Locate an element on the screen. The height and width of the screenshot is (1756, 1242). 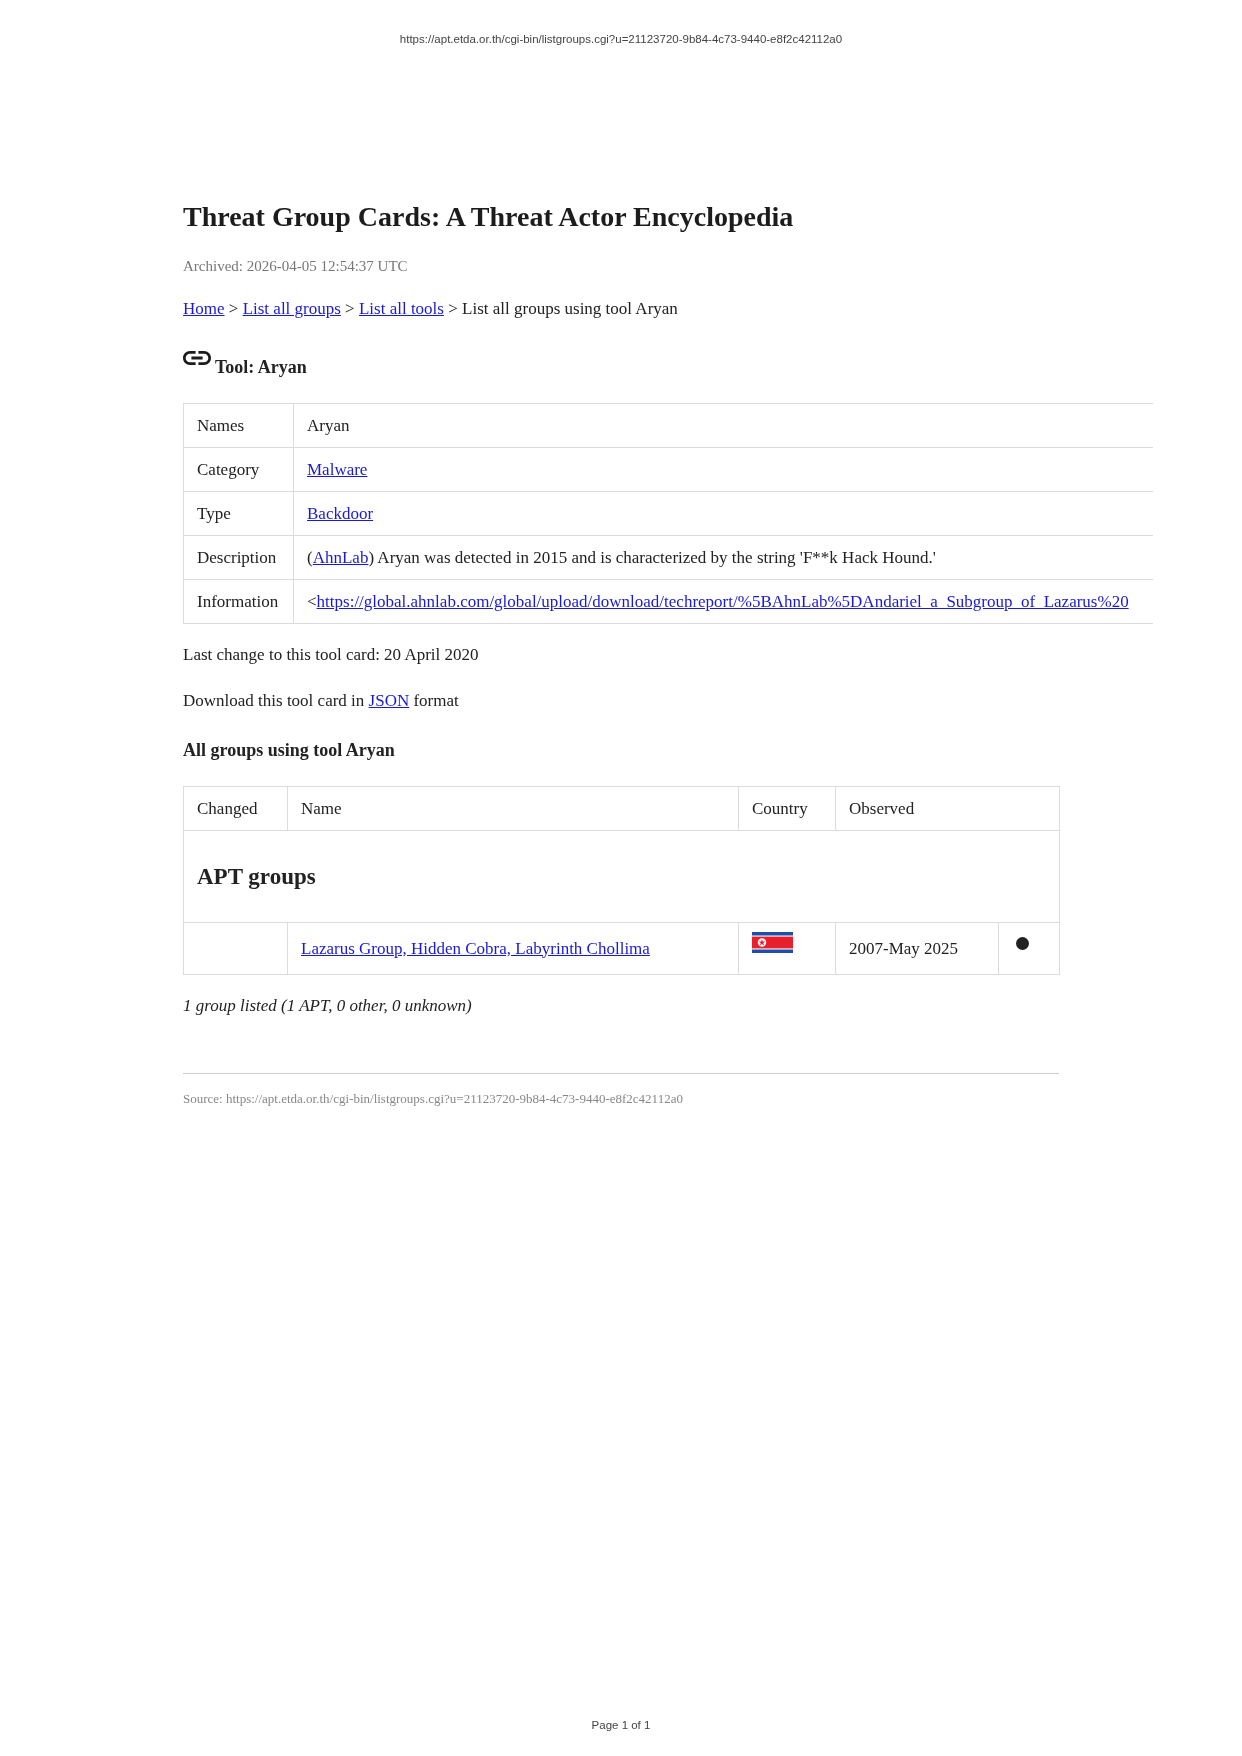
column-header: Name is located at coordinates (321, 808).